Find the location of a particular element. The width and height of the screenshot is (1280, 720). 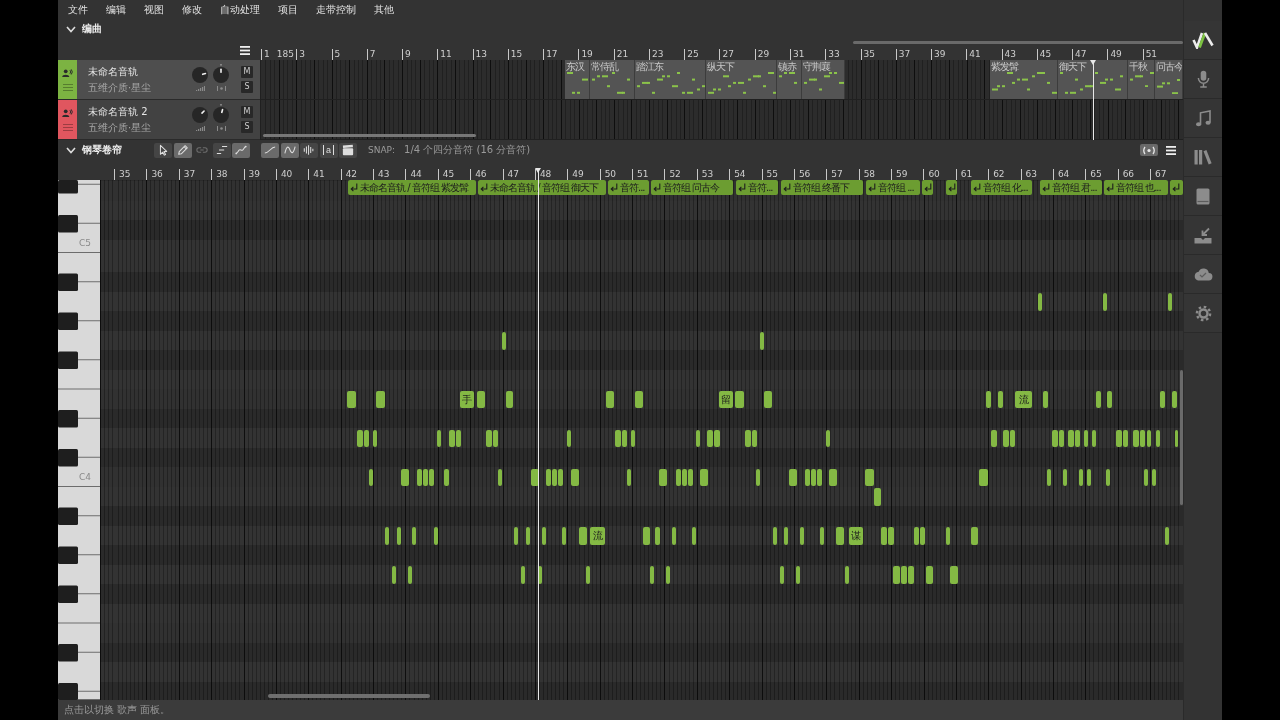

song-part: 紫发髯 is located at coordinates (1024, 79).